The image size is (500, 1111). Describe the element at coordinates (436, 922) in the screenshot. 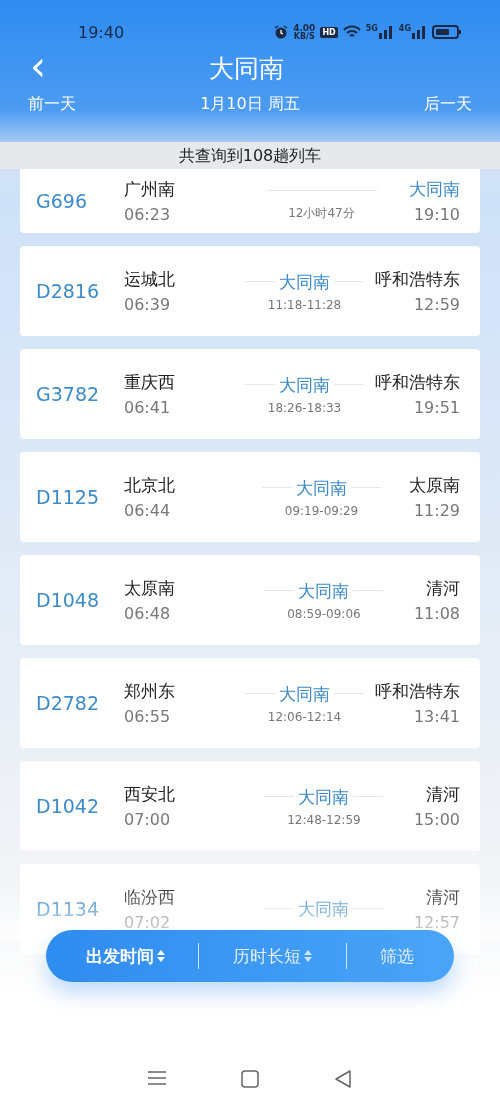

I see `arrival-time: 12:57` at that location.